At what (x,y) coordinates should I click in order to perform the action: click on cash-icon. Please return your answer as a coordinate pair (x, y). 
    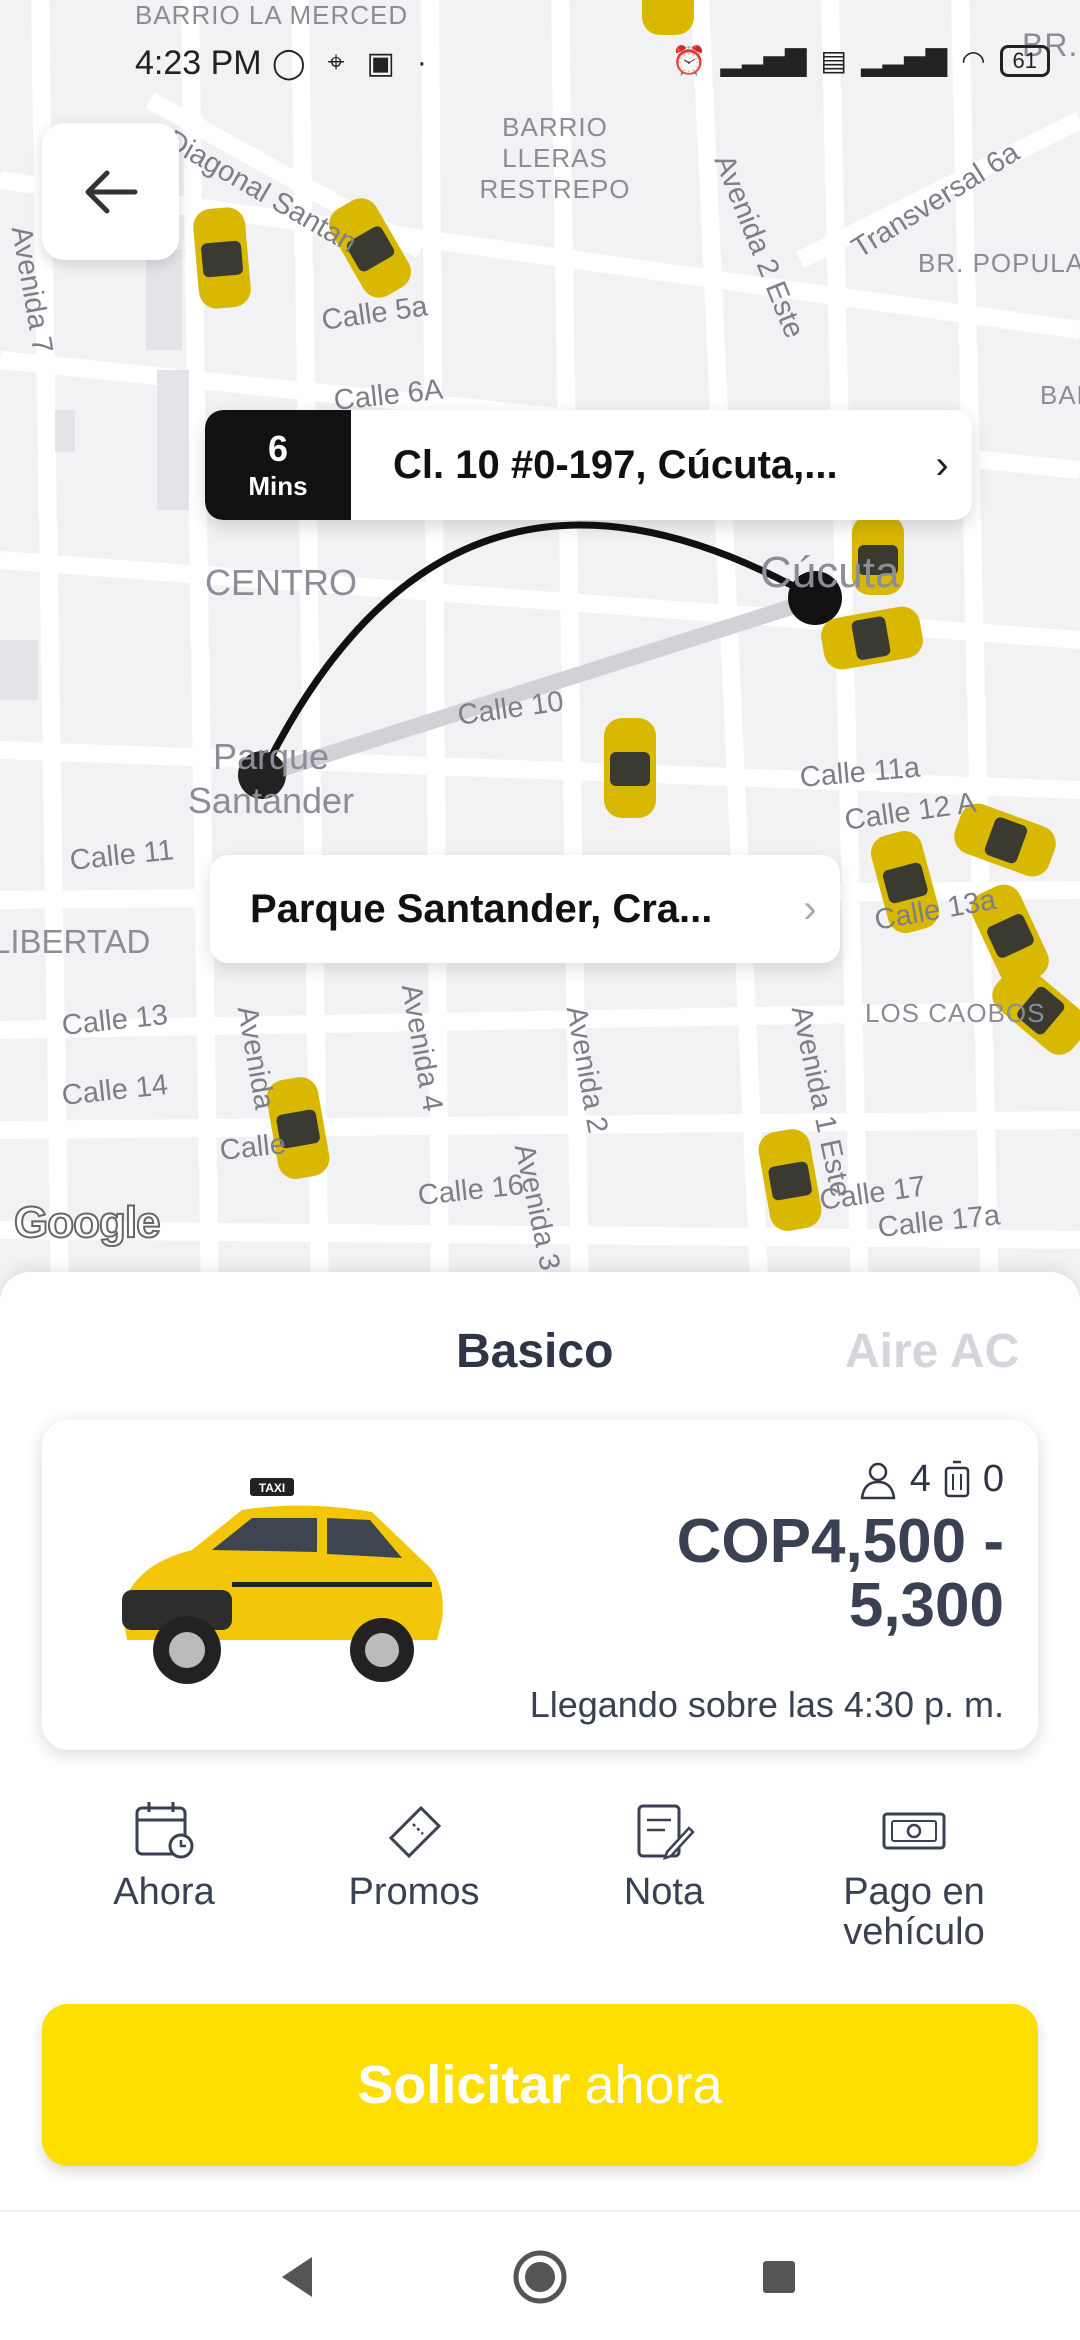
    Looking at the image, I should click on (914, 1831).